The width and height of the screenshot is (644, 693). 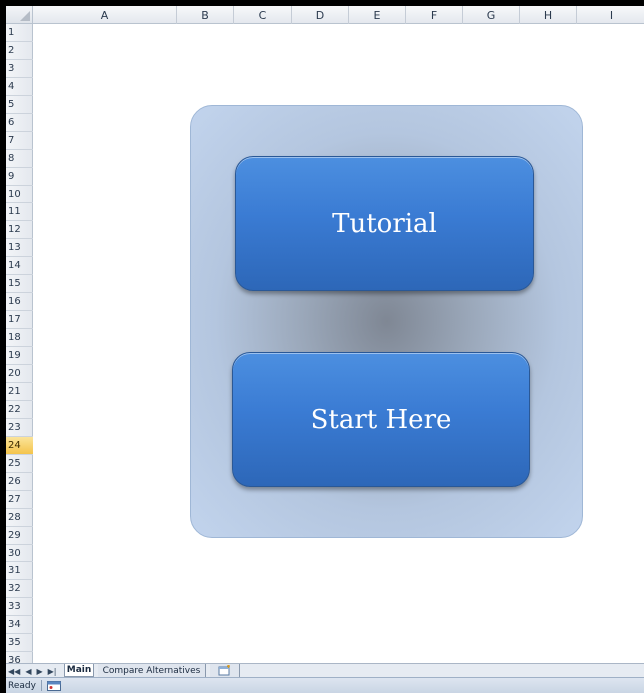 I want to click on row-header-31: 31, so click(x=19, y=572).